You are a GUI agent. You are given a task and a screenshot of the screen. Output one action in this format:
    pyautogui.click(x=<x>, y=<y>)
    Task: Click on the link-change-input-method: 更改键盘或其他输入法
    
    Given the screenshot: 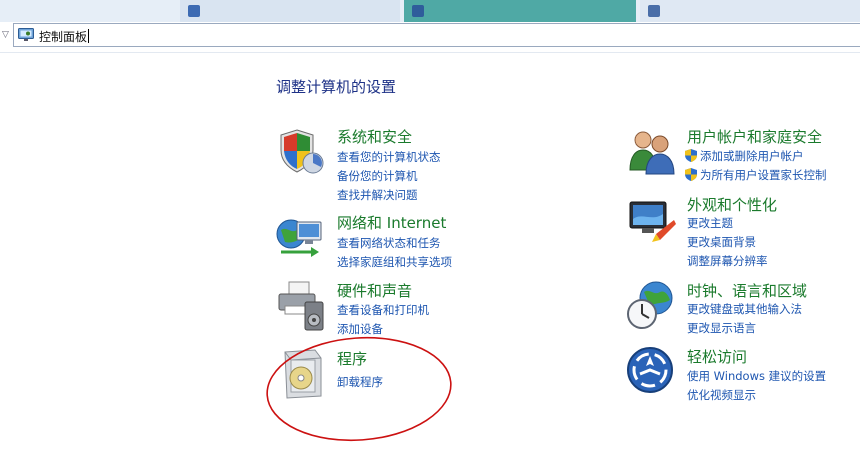 What is the action you would take?
    pyautogui.click(x=744, y=309)
    